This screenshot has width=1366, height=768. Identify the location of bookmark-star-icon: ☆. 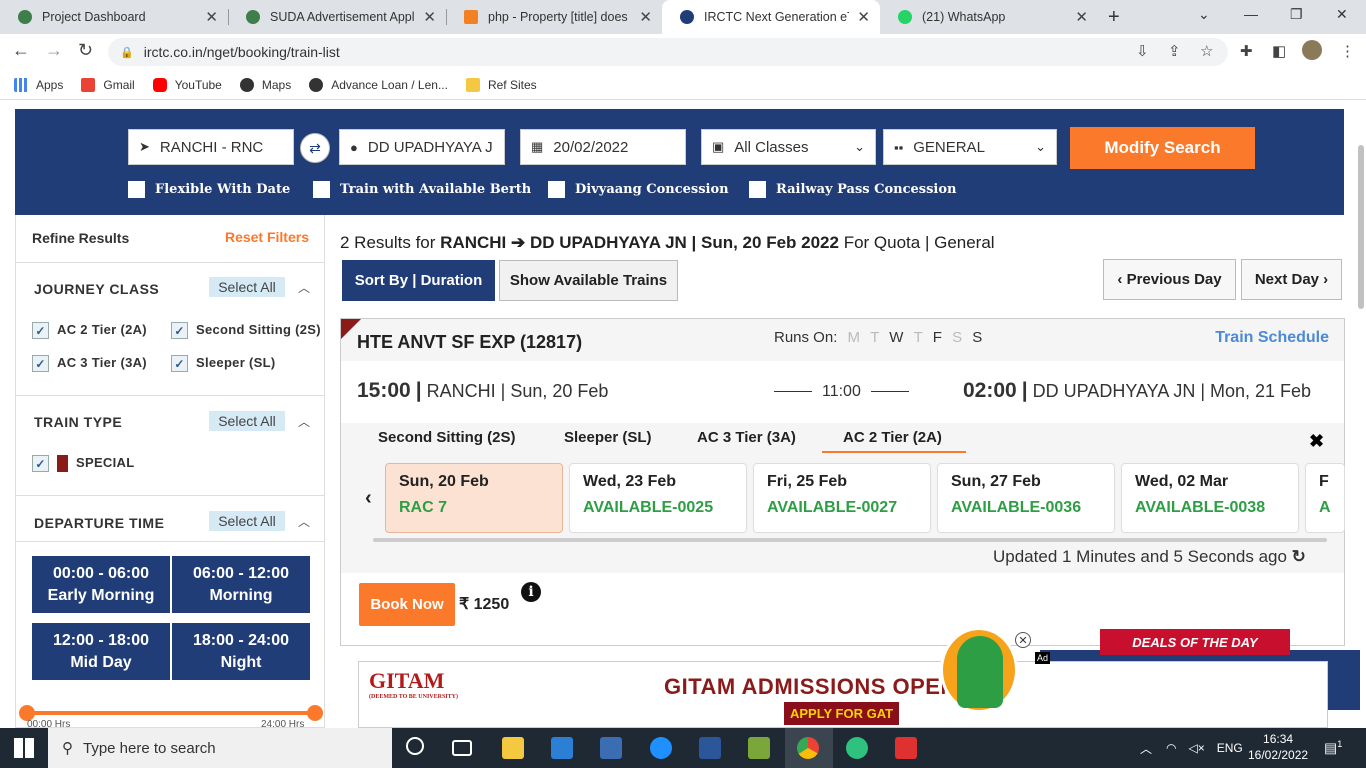
(1206, 51).